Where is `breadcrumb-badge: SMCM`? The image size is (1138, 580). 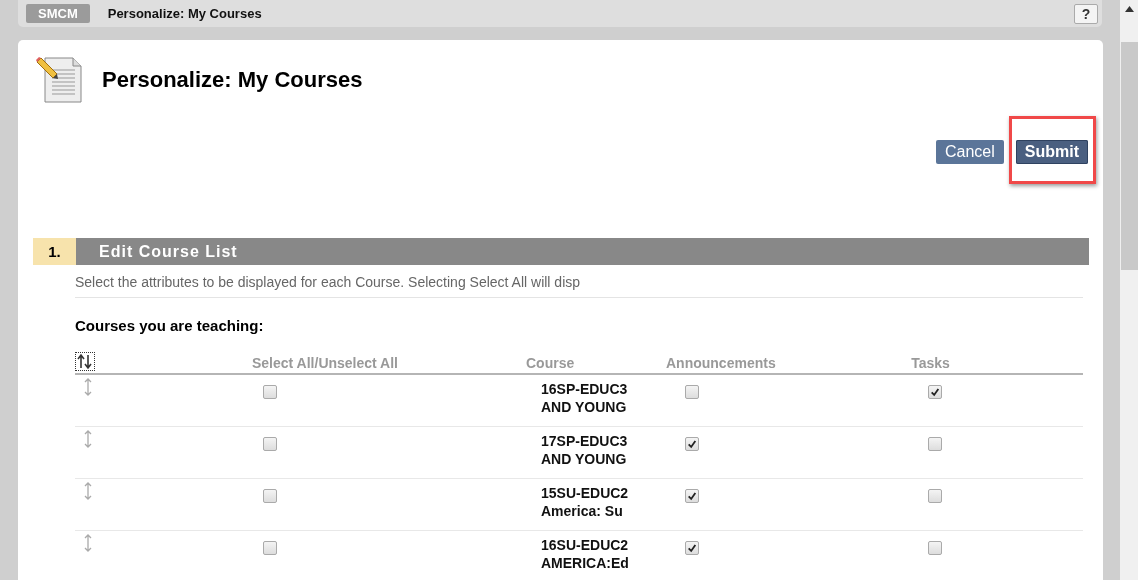
breadcrumb-badge: SMCM is located at coordinates (58, 13).